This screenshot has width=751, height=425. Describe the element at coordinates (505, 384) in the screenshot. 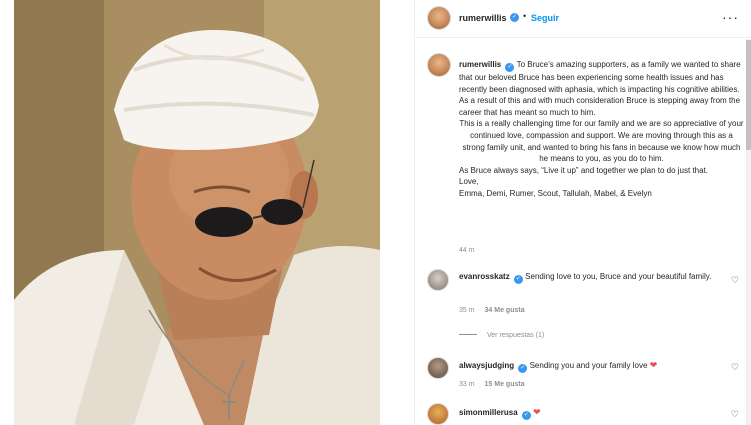

I see `comment-likes: 15 Me gusta` at that location.